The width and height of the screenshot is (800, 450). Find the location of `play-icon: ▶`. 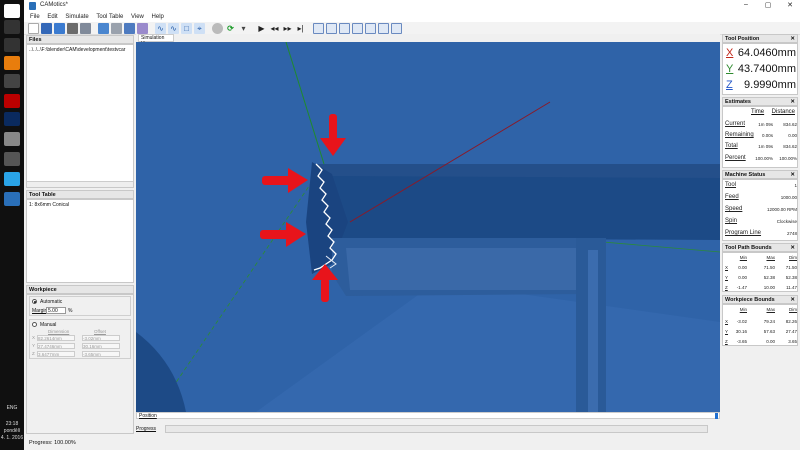

play-icon: ▶ is located at coordinates (261, 28).